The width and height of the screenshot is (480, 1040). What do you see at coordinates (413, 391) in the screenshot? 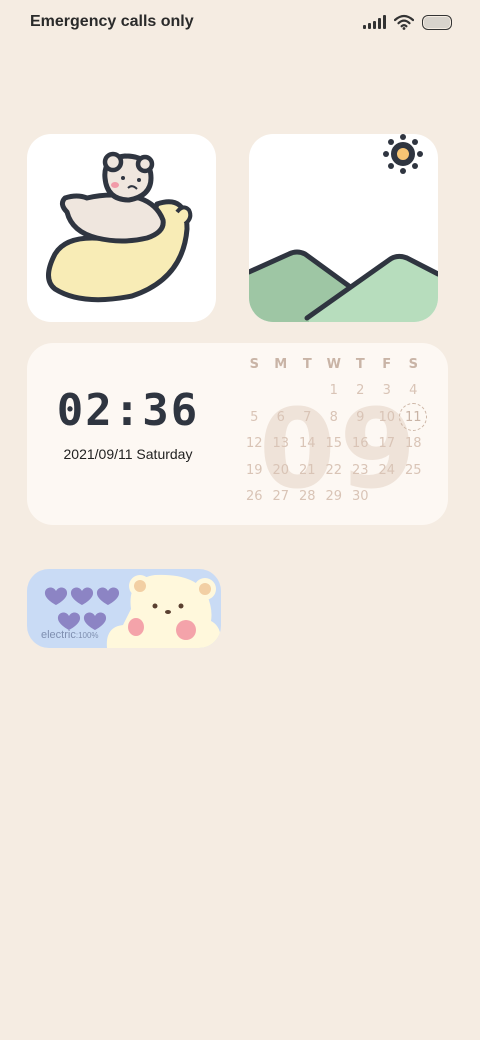
I see `calendar-day: 4` at bounding box center [413, 391].